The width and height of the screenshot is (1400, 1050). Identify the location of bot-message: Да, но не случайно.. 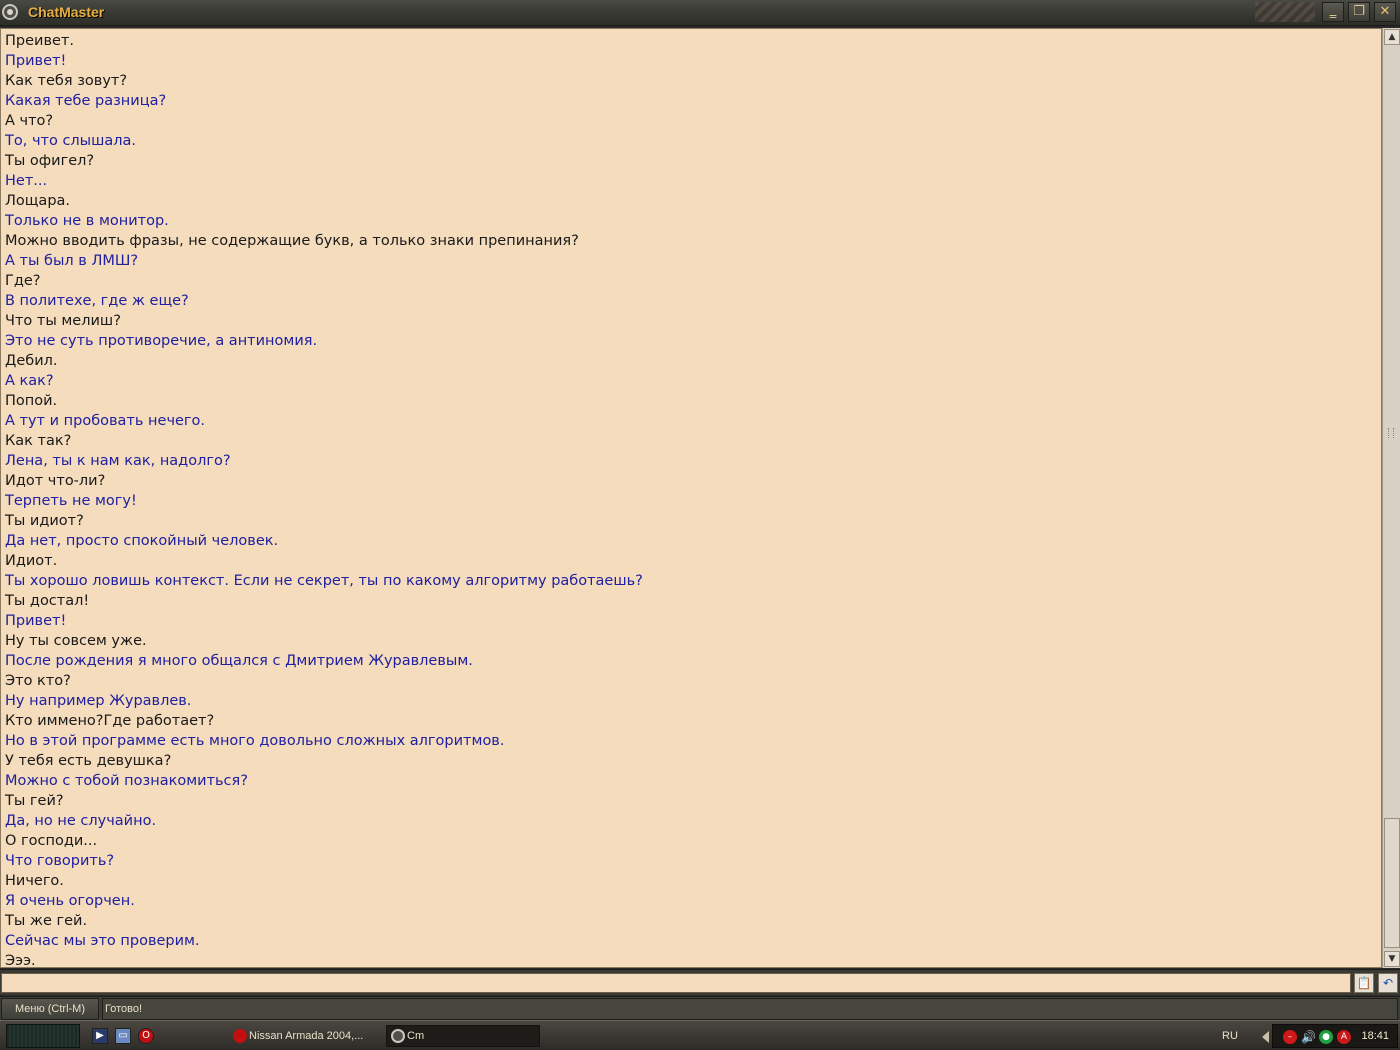
(81, 821).